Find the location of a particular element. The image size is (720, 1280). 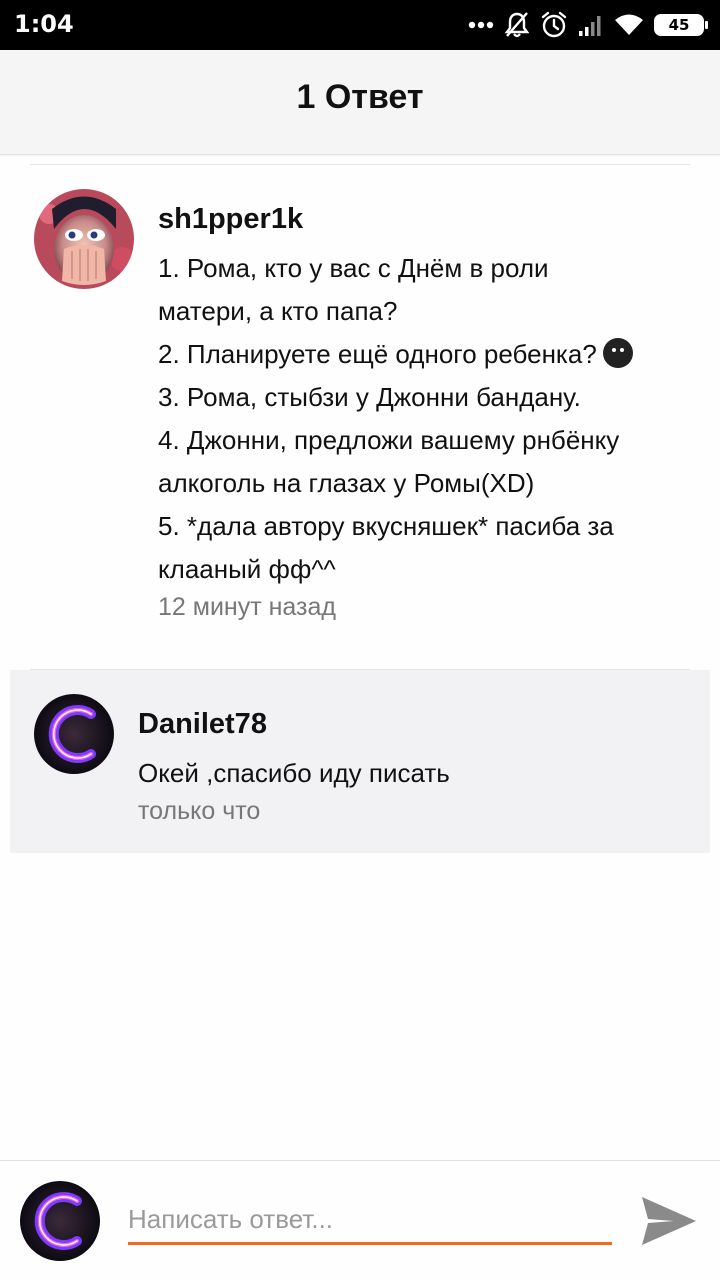

comment-line: 3. Рома, стыбзи у Джонни бандану. is located at coordinates (369, 397).